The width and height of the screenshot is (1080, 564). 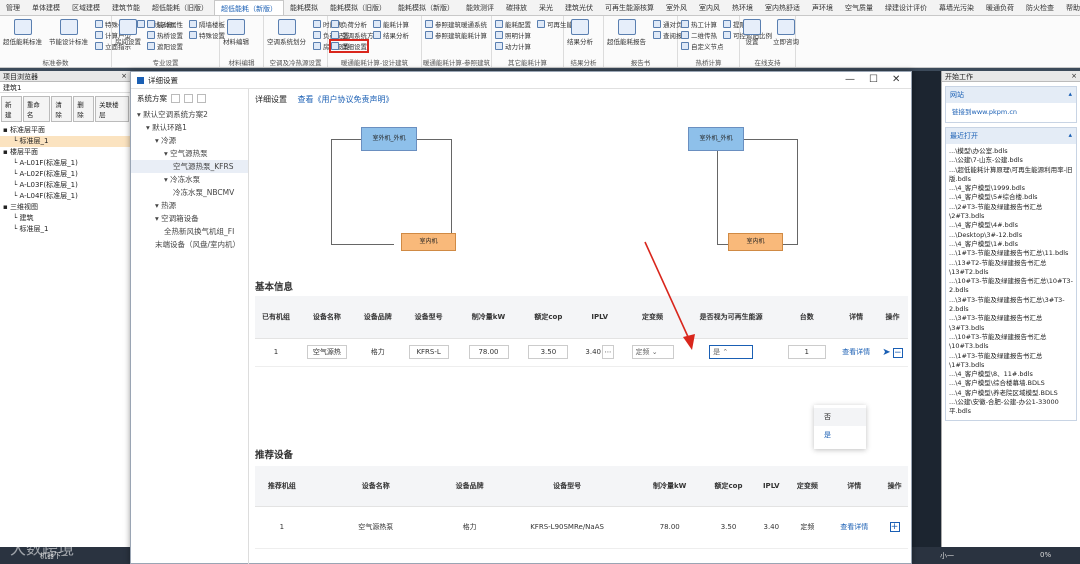 What do you see at coordinates (513, 24) in the screenshot?
I see `ribbon-small-button: 能耗配置` at bounding box center [513, 24].